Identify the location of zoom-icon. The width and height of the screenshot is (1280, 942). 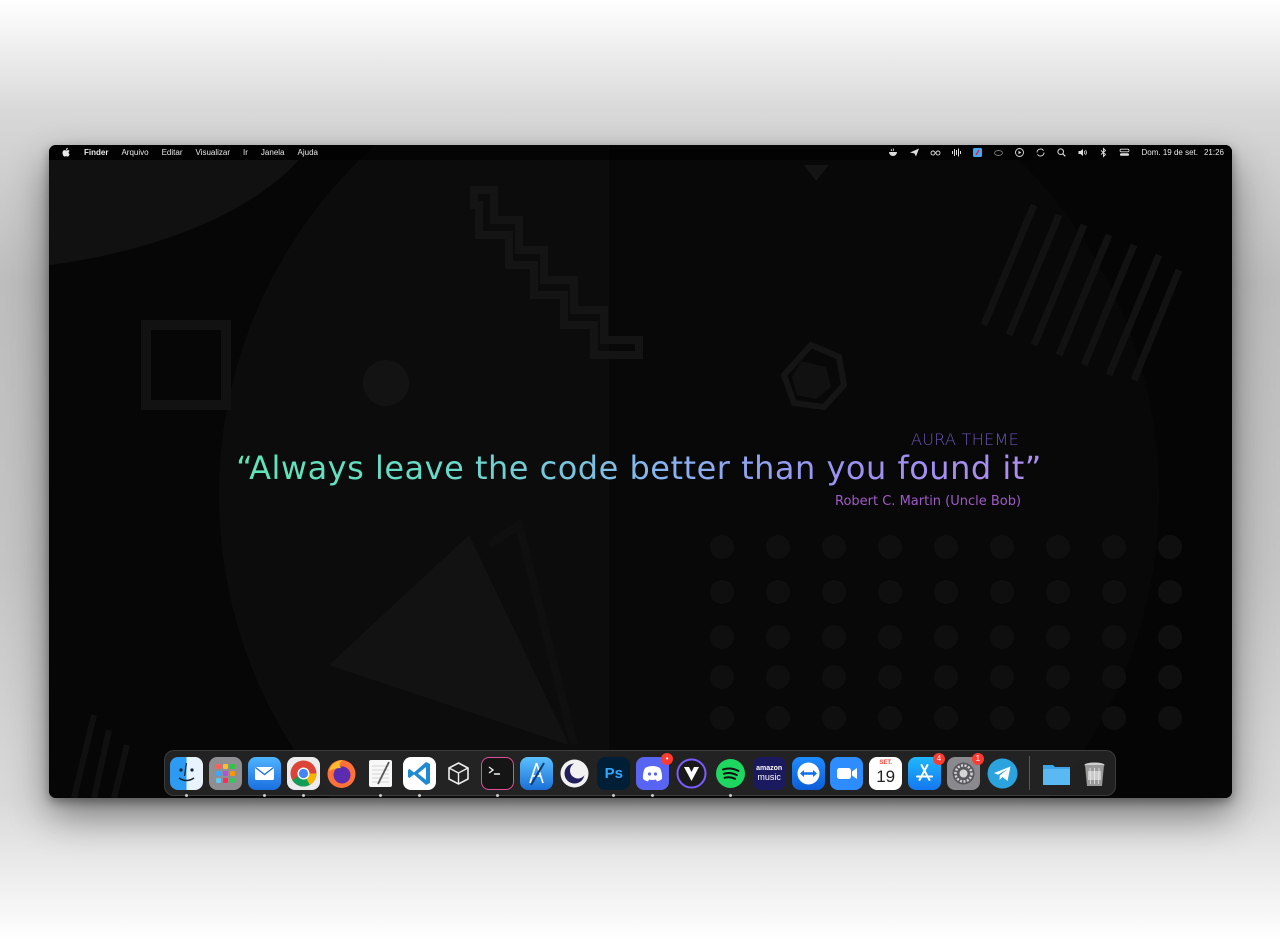
(847, 773).